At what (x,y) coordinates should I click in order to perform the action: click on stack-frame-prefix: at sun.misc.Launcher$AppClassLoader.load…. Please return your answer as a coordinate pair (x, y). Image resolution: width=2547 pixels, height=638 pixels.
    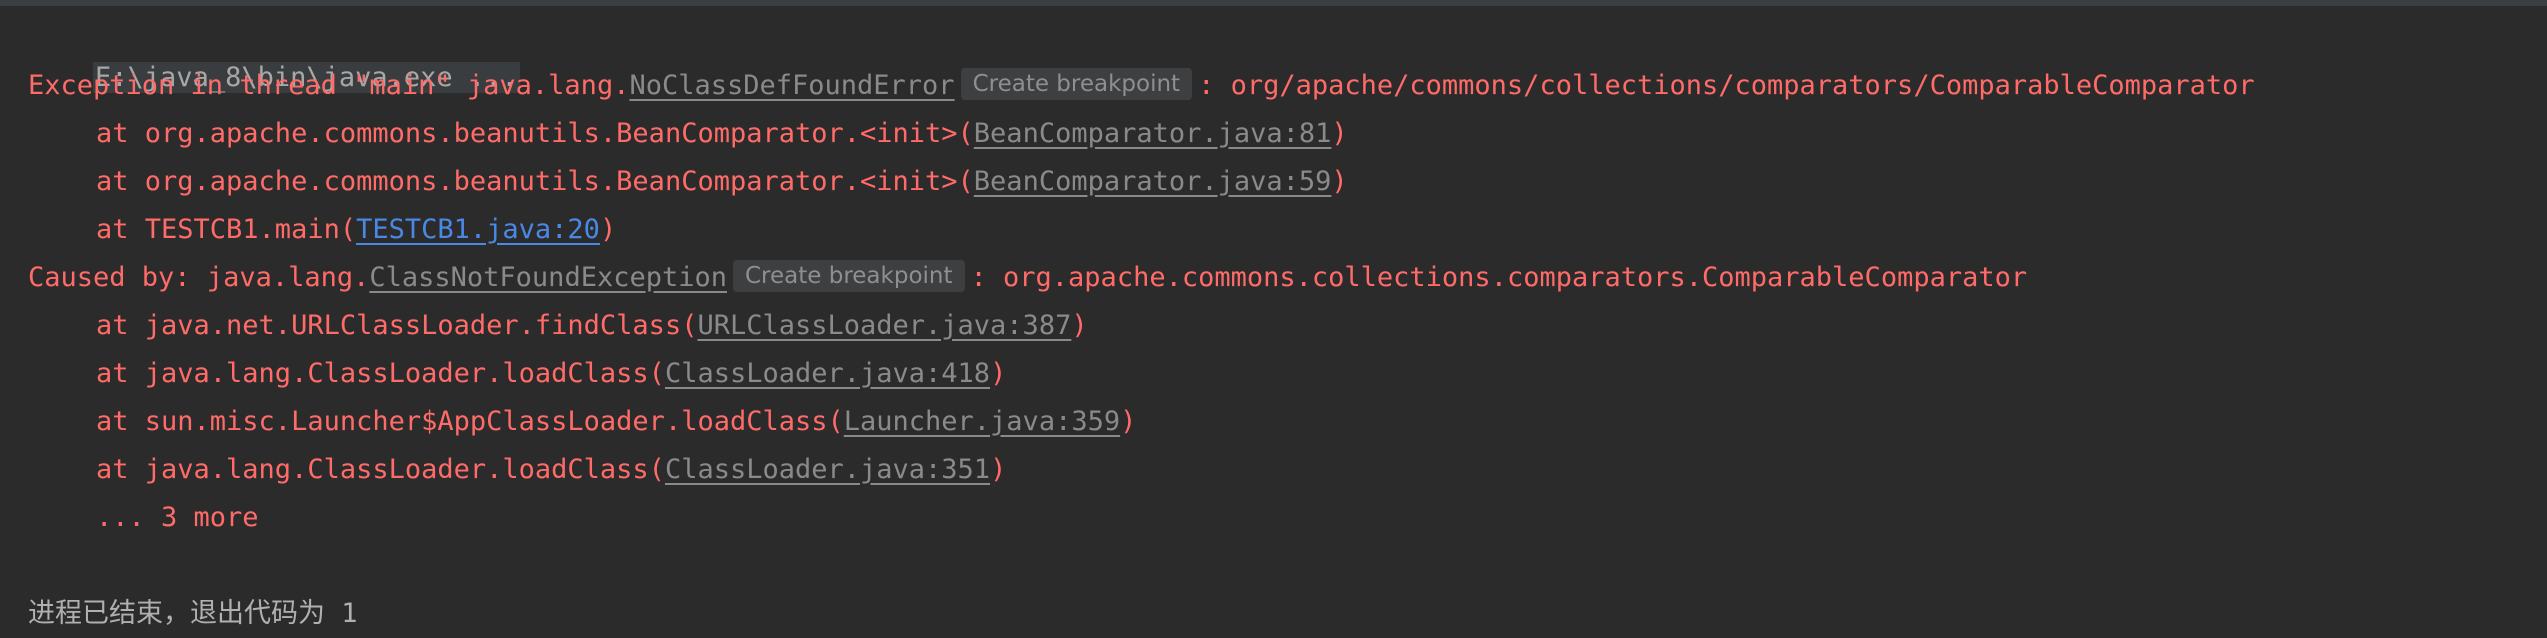
    Looking at the image, I should click on (470, 421).